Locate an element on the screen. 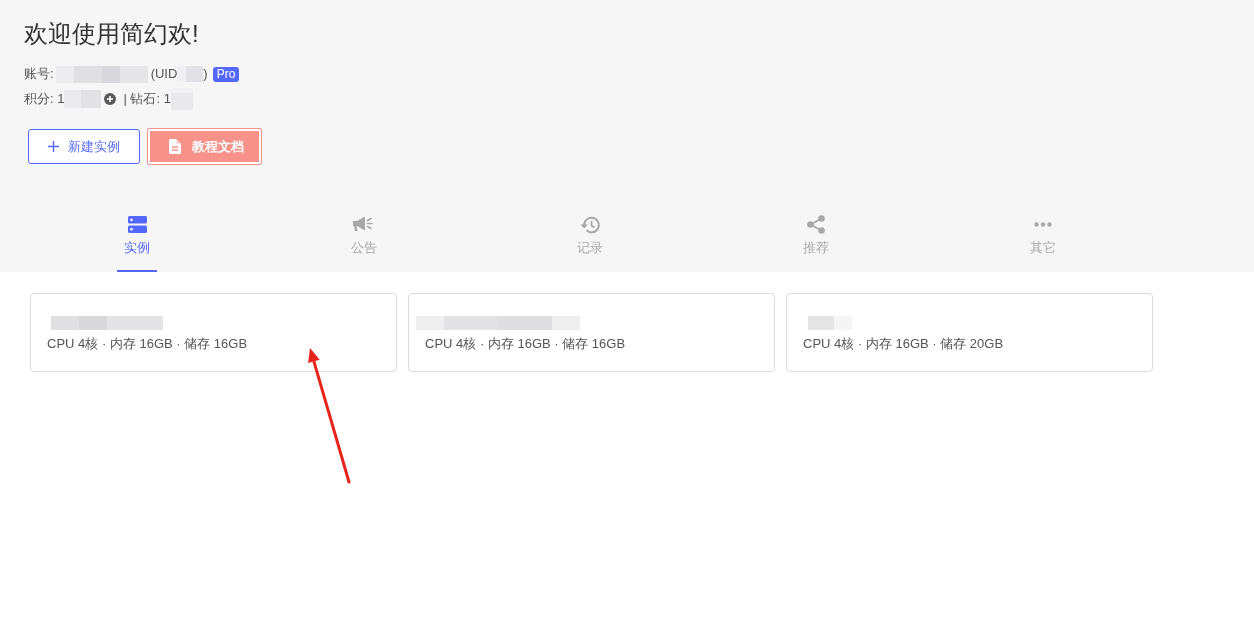 Image resolution: width=1254 pixels, height=633 pixels. new-instance-button: 新建实例 is located at coordinates (84, 146).